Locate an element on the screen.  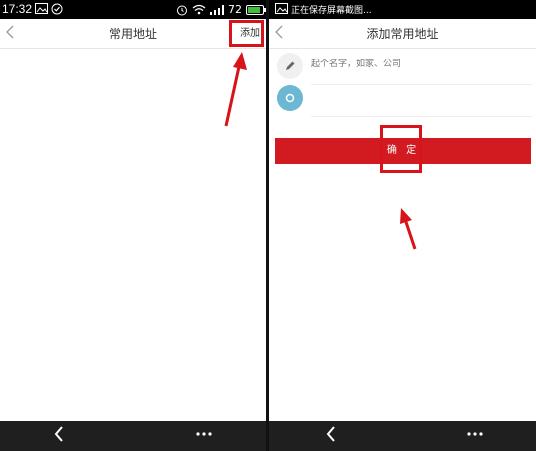
name-row is located at coordinates (404, 69).